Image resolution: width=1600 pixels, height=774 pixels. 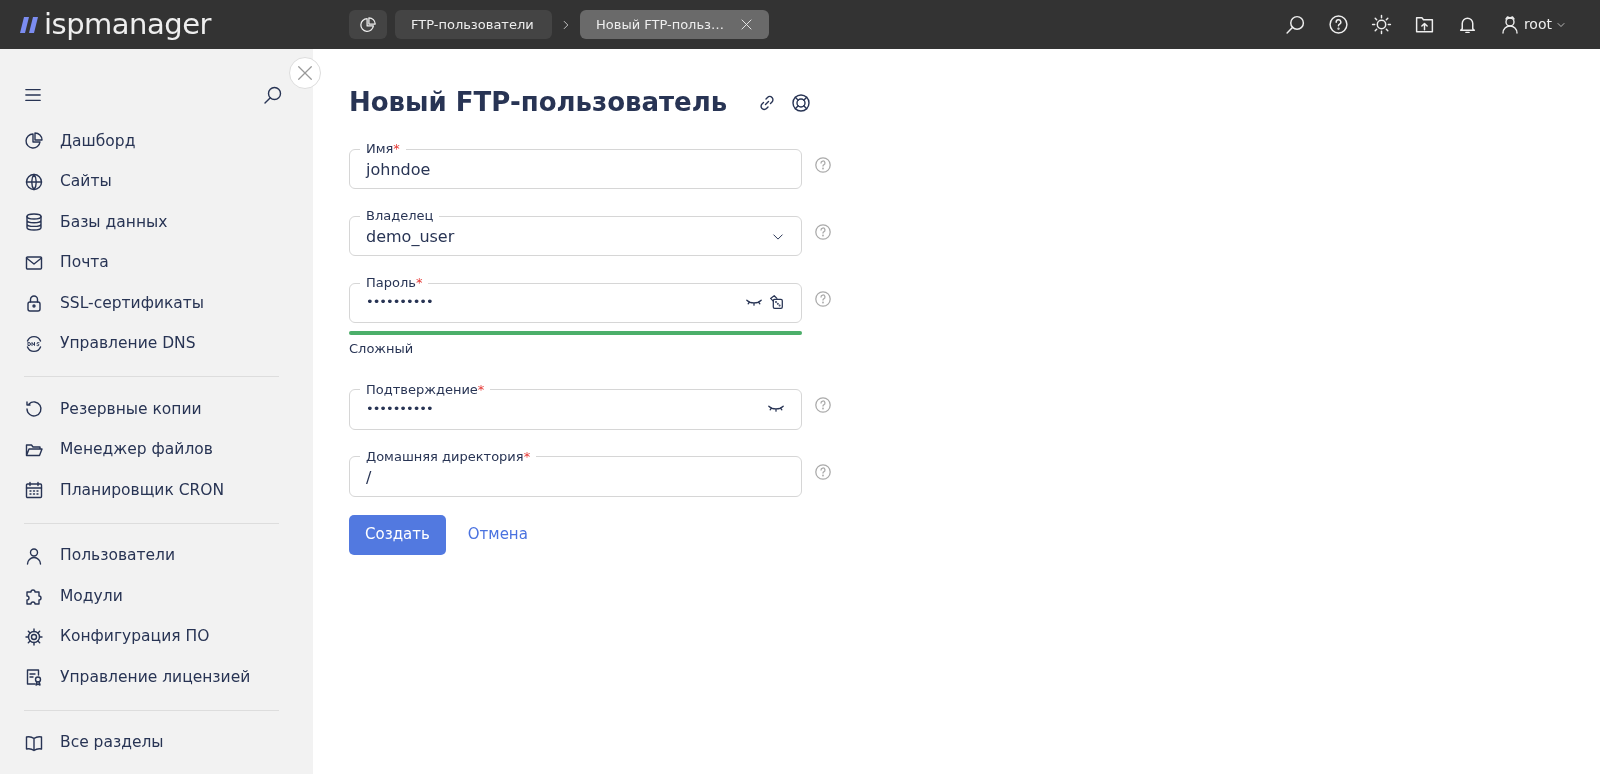 I want to click on sidebar-item: Почта, so click(x=156, y=262).